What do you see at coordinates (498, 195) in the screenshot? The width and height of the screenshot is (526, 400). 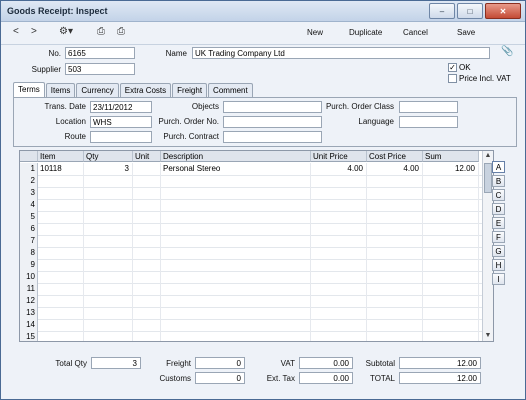 I see `flip-button-c: C` at bounding box center [498, 195].